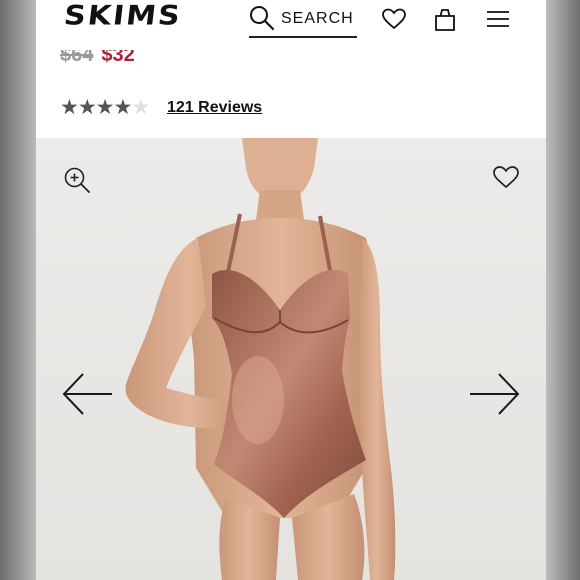  I want to click on zoom-in-icon, so click(77, 180).